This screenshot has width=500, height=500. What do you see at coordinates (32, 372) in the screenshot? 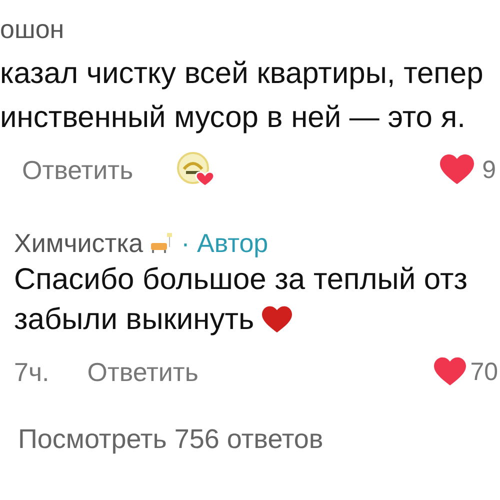
I see `reply-time: 7ч.` at bounding box center [32, 372].